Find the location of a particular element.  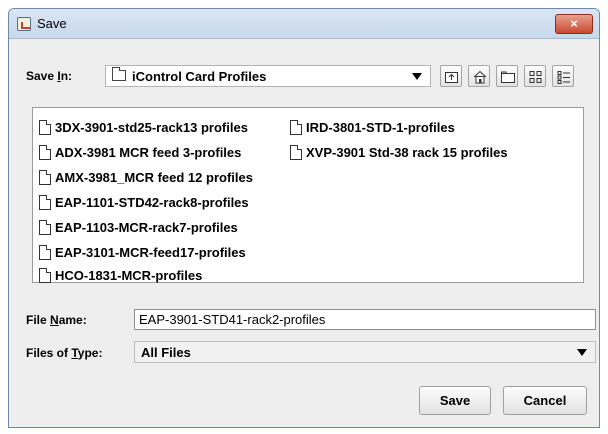

title-bar: Save × is located at coordinates (304, 24).